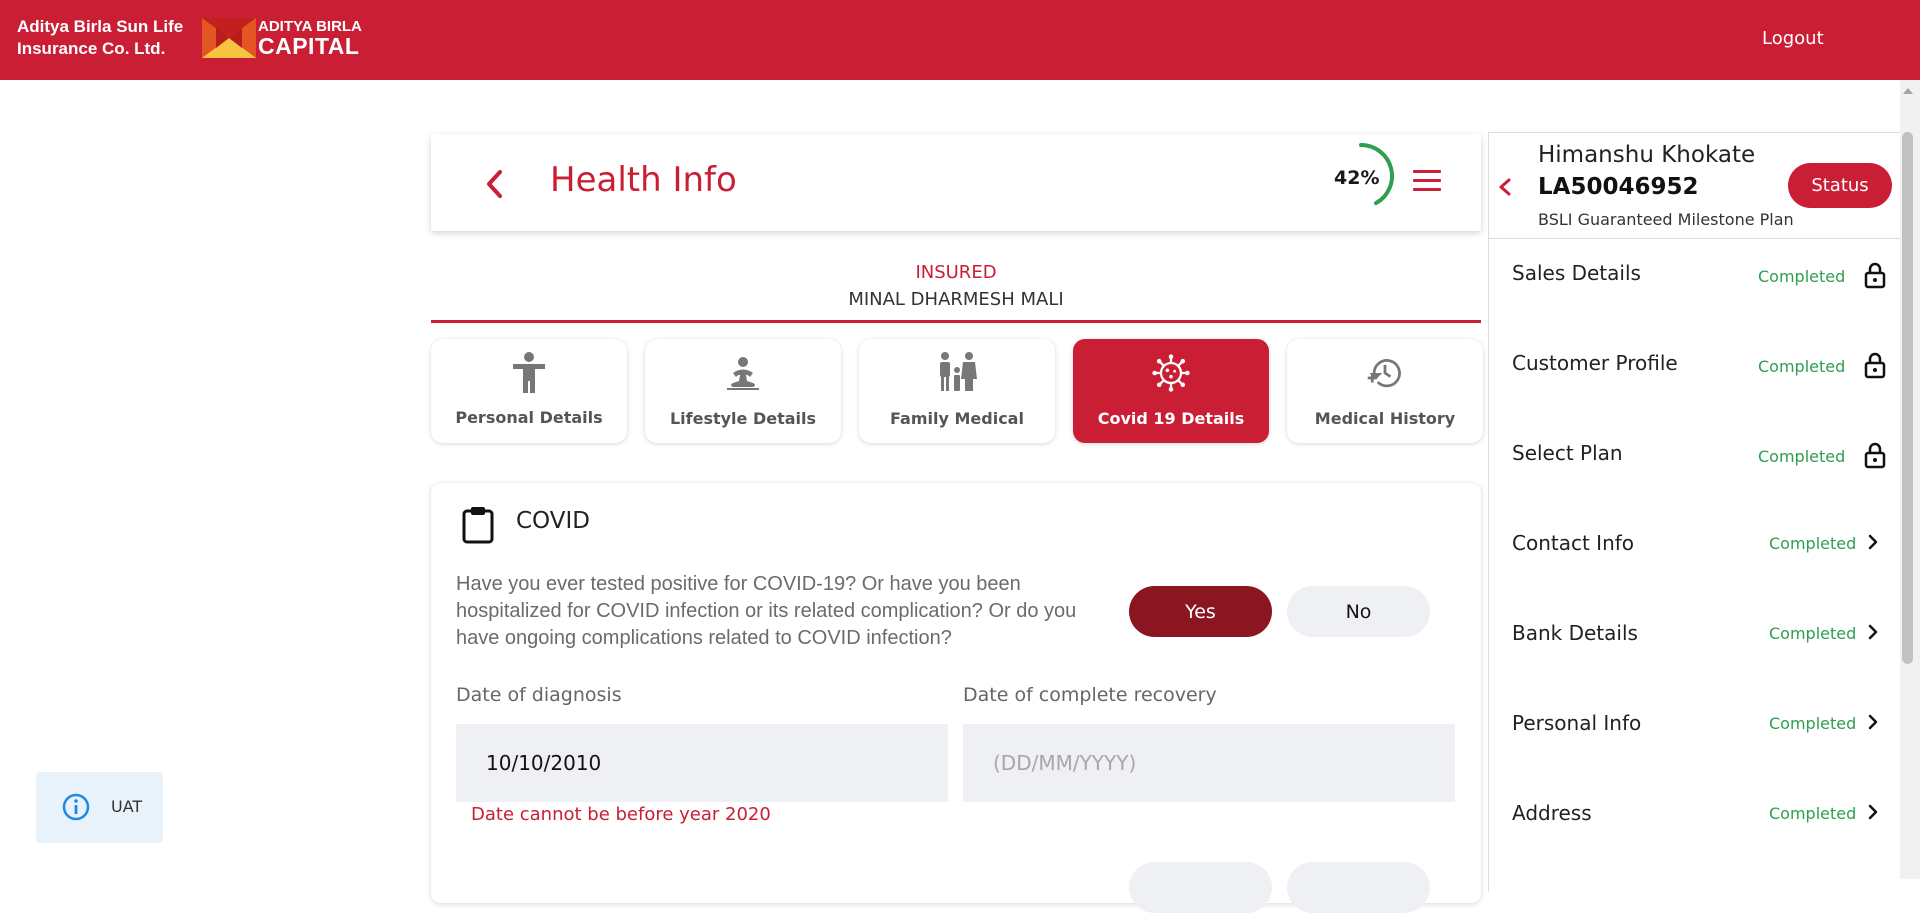 This screenshot has height=913, width=1920. I want to click on covid-section-title: COVID, so click(553, 521).